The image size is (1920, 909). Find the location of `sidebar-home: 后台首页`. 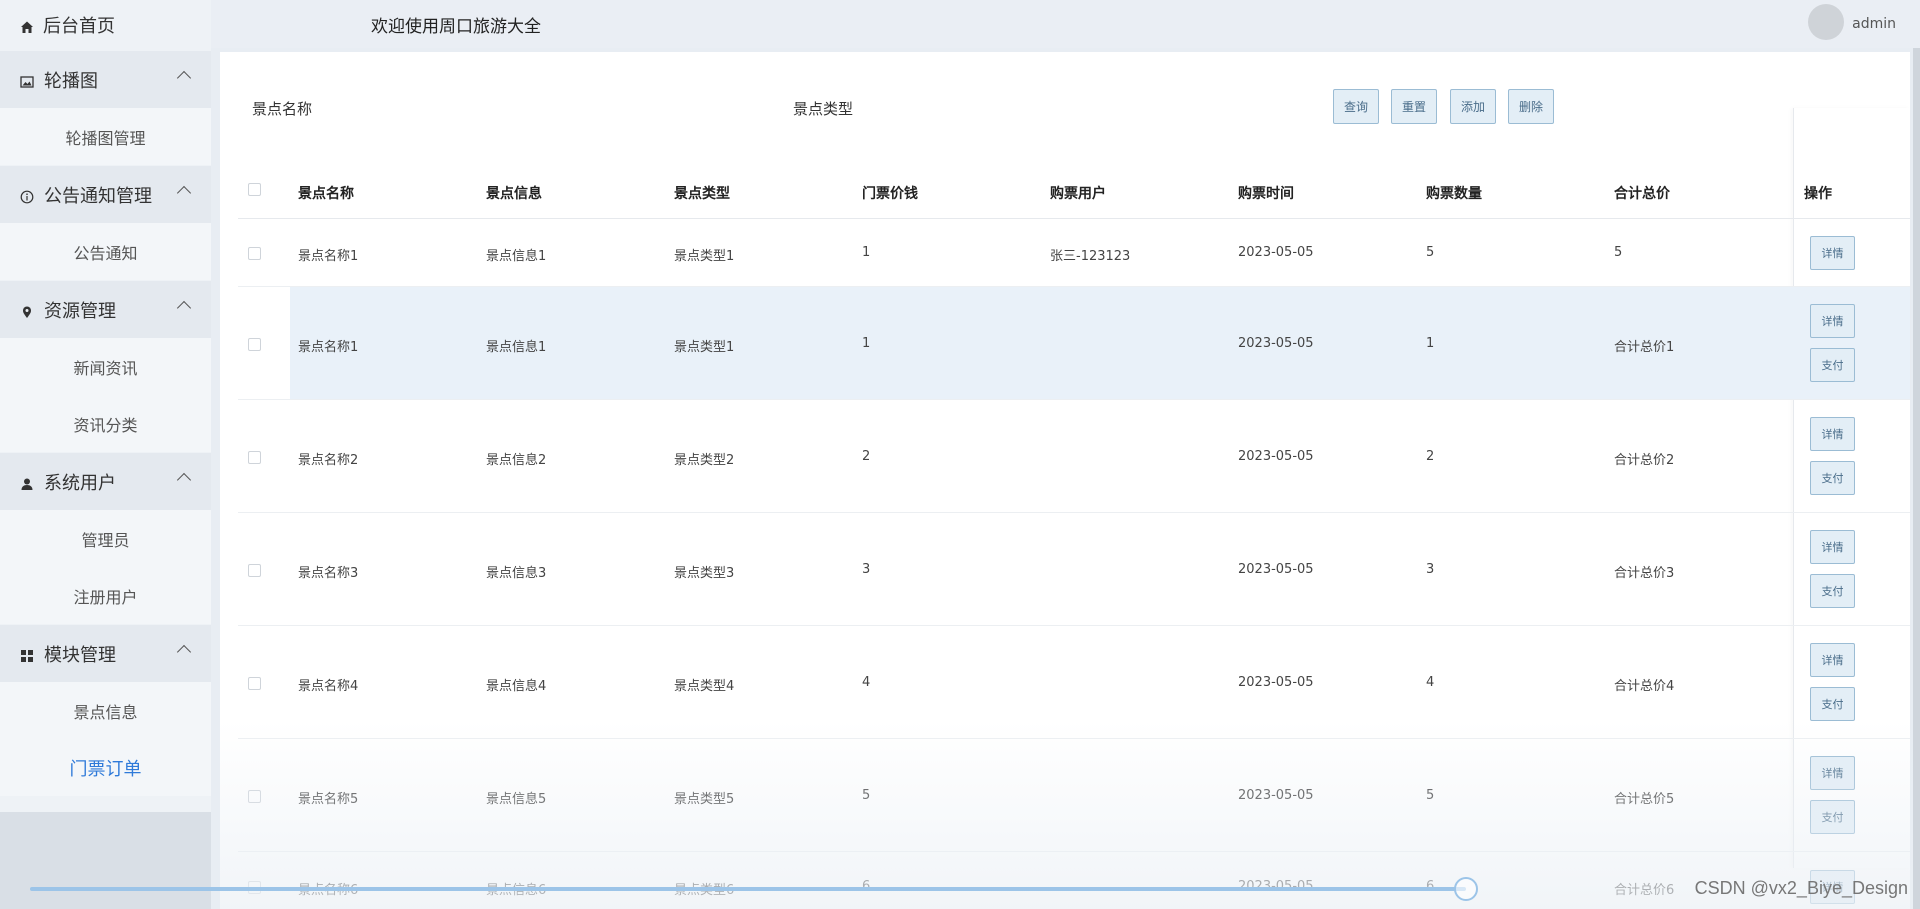

sidebar-home: 后台首页 is located at coordinates (105, 25).